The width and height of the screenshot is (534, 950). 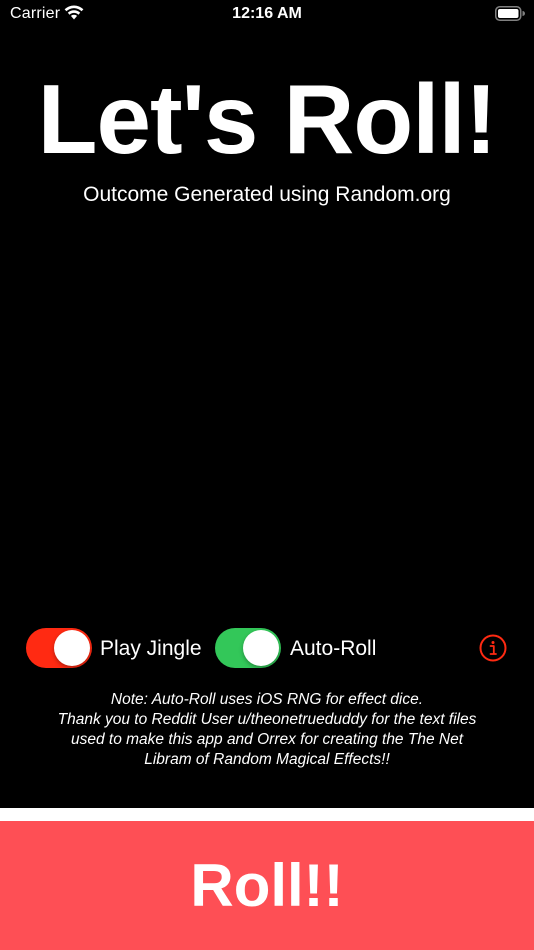 What do you see at coordinates (267, 814) in the screenshot?
I see `divider` at bounding box center [267, 814].